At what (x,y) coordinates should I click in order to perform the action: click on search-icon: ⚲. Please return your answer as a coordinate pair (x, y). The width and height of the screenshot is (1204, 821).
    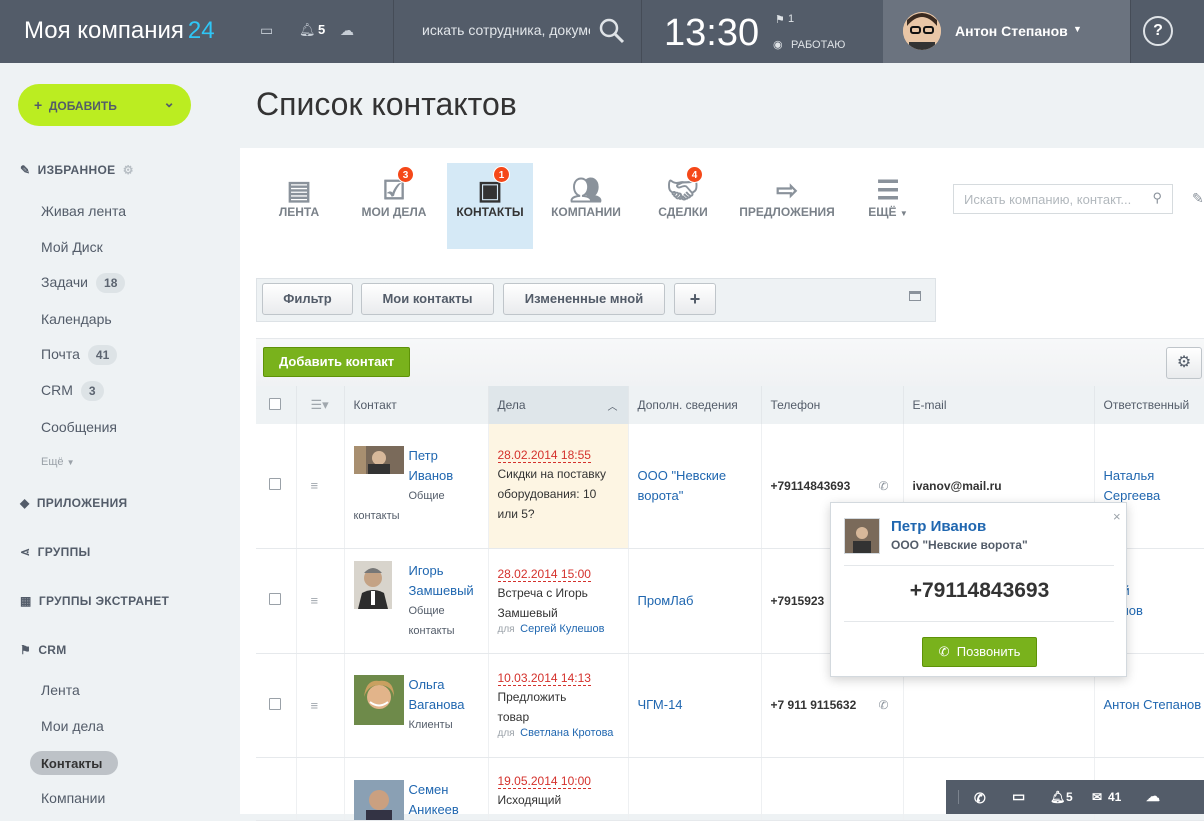
    Looking at the image, I should click on (1157, 198).